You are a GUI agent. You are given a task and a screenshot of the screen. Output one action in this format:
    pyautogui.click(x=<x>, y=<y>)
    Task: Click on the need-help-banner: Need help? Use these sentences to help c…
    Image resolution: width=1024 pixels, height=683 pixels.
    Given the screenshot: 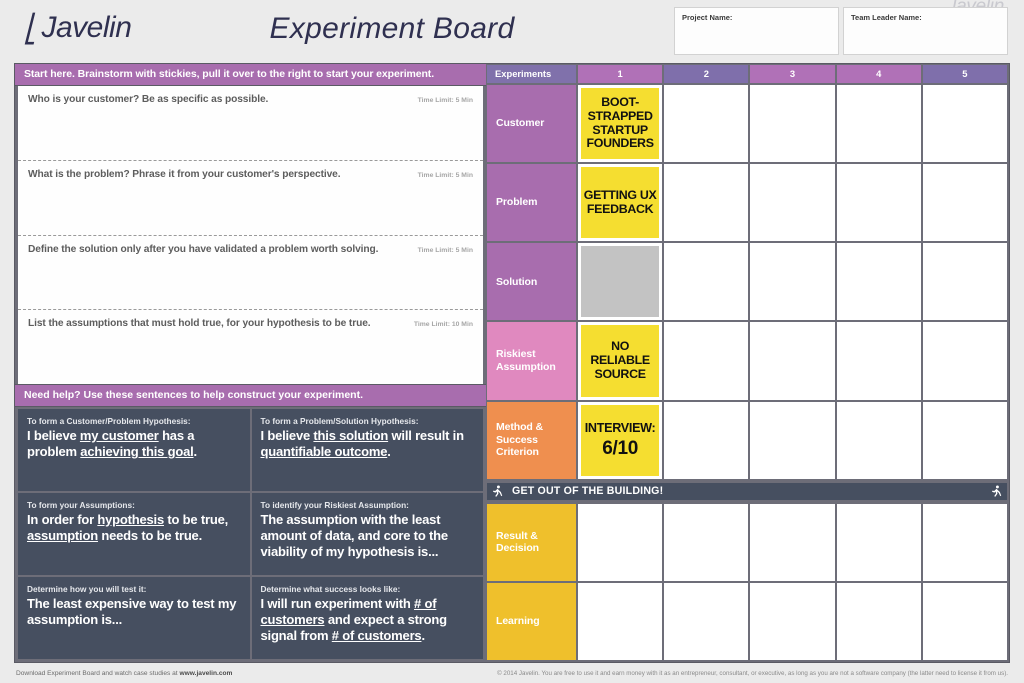 What is the action you would take?
    pyautogui.click(x=250, y=395)
    